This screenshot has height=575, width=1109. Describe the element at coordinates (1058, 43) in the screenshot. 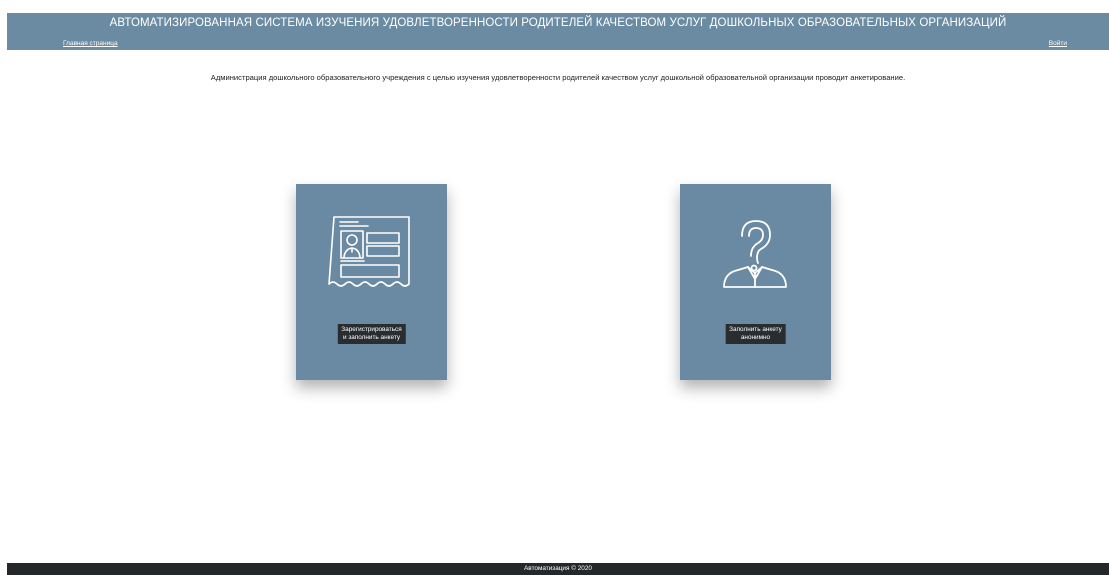

I see `login-link: Войти` at that location.